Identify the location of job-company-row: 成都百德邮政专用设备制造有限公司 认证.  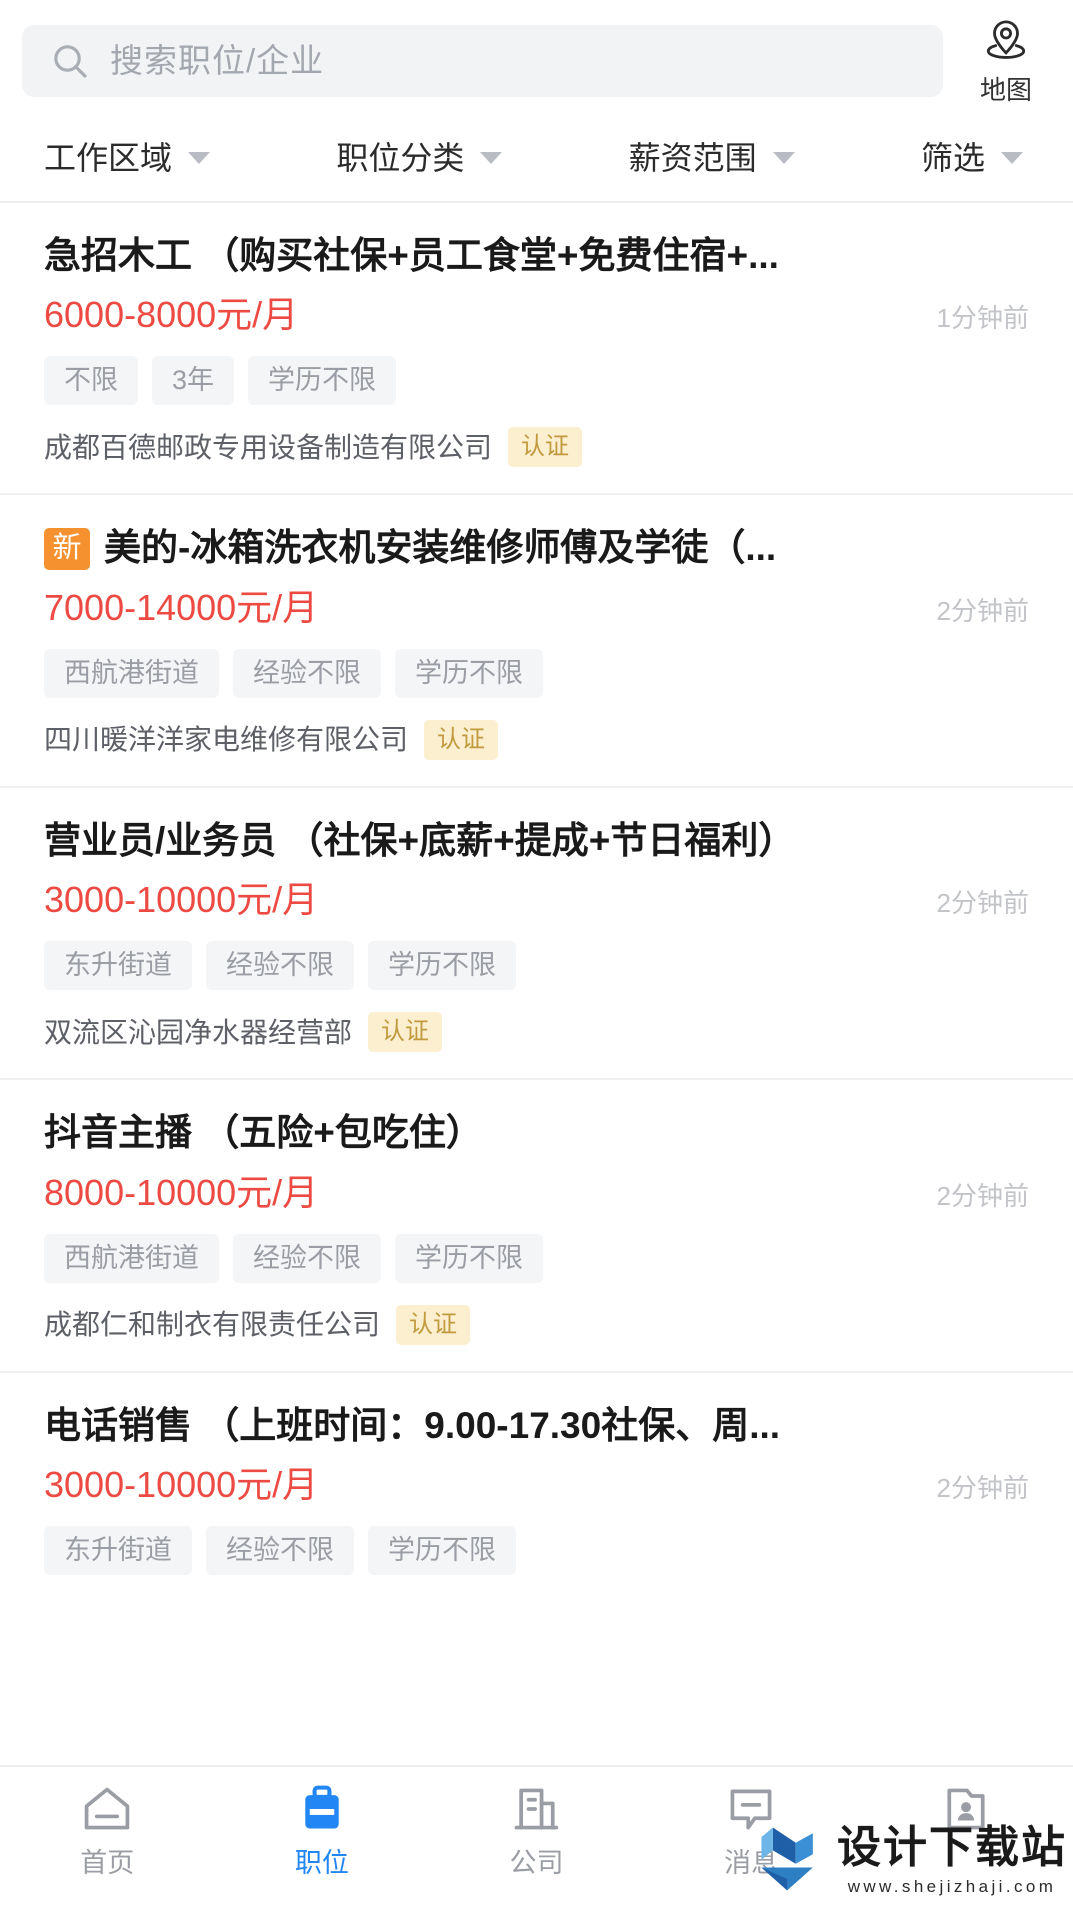
(536, 447).